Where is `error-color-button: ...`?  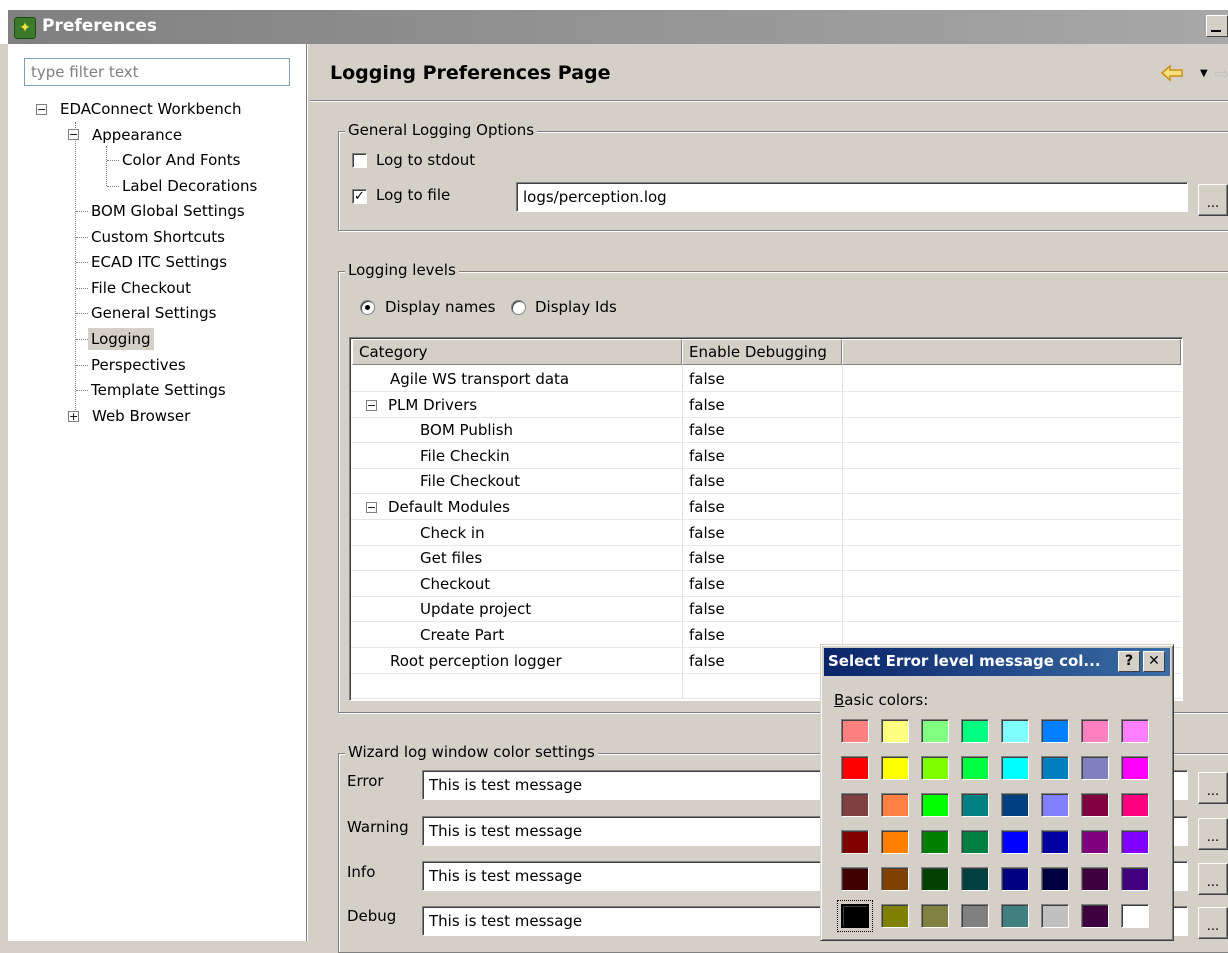 error-color-button: ... is located at coordinates (1213, 788).